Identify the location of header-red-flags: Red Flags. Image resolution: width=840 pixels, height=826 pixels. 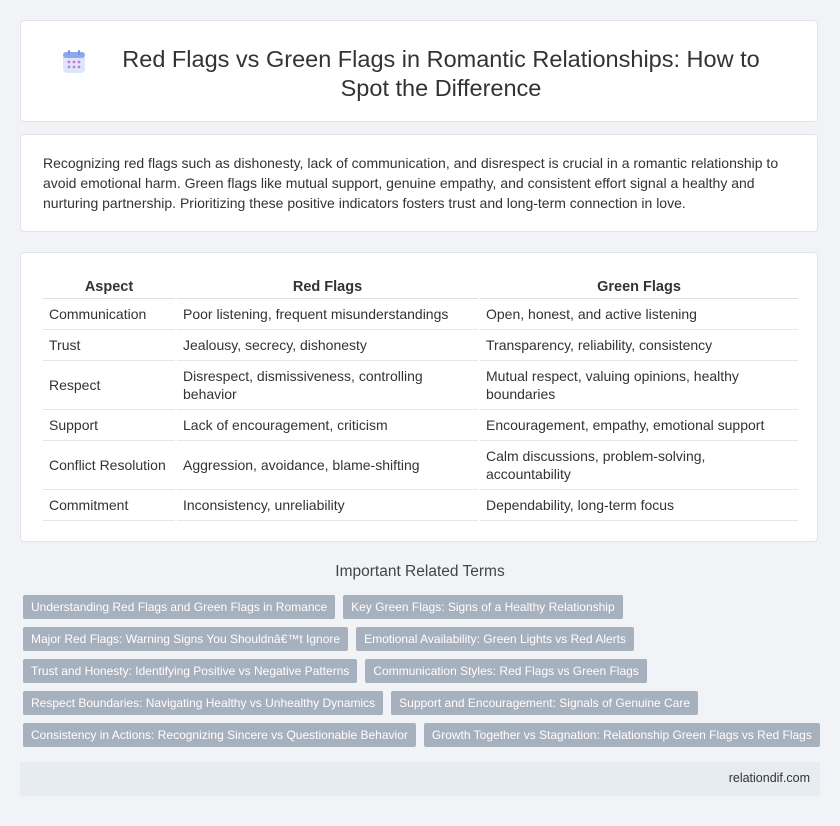
(327, 287).